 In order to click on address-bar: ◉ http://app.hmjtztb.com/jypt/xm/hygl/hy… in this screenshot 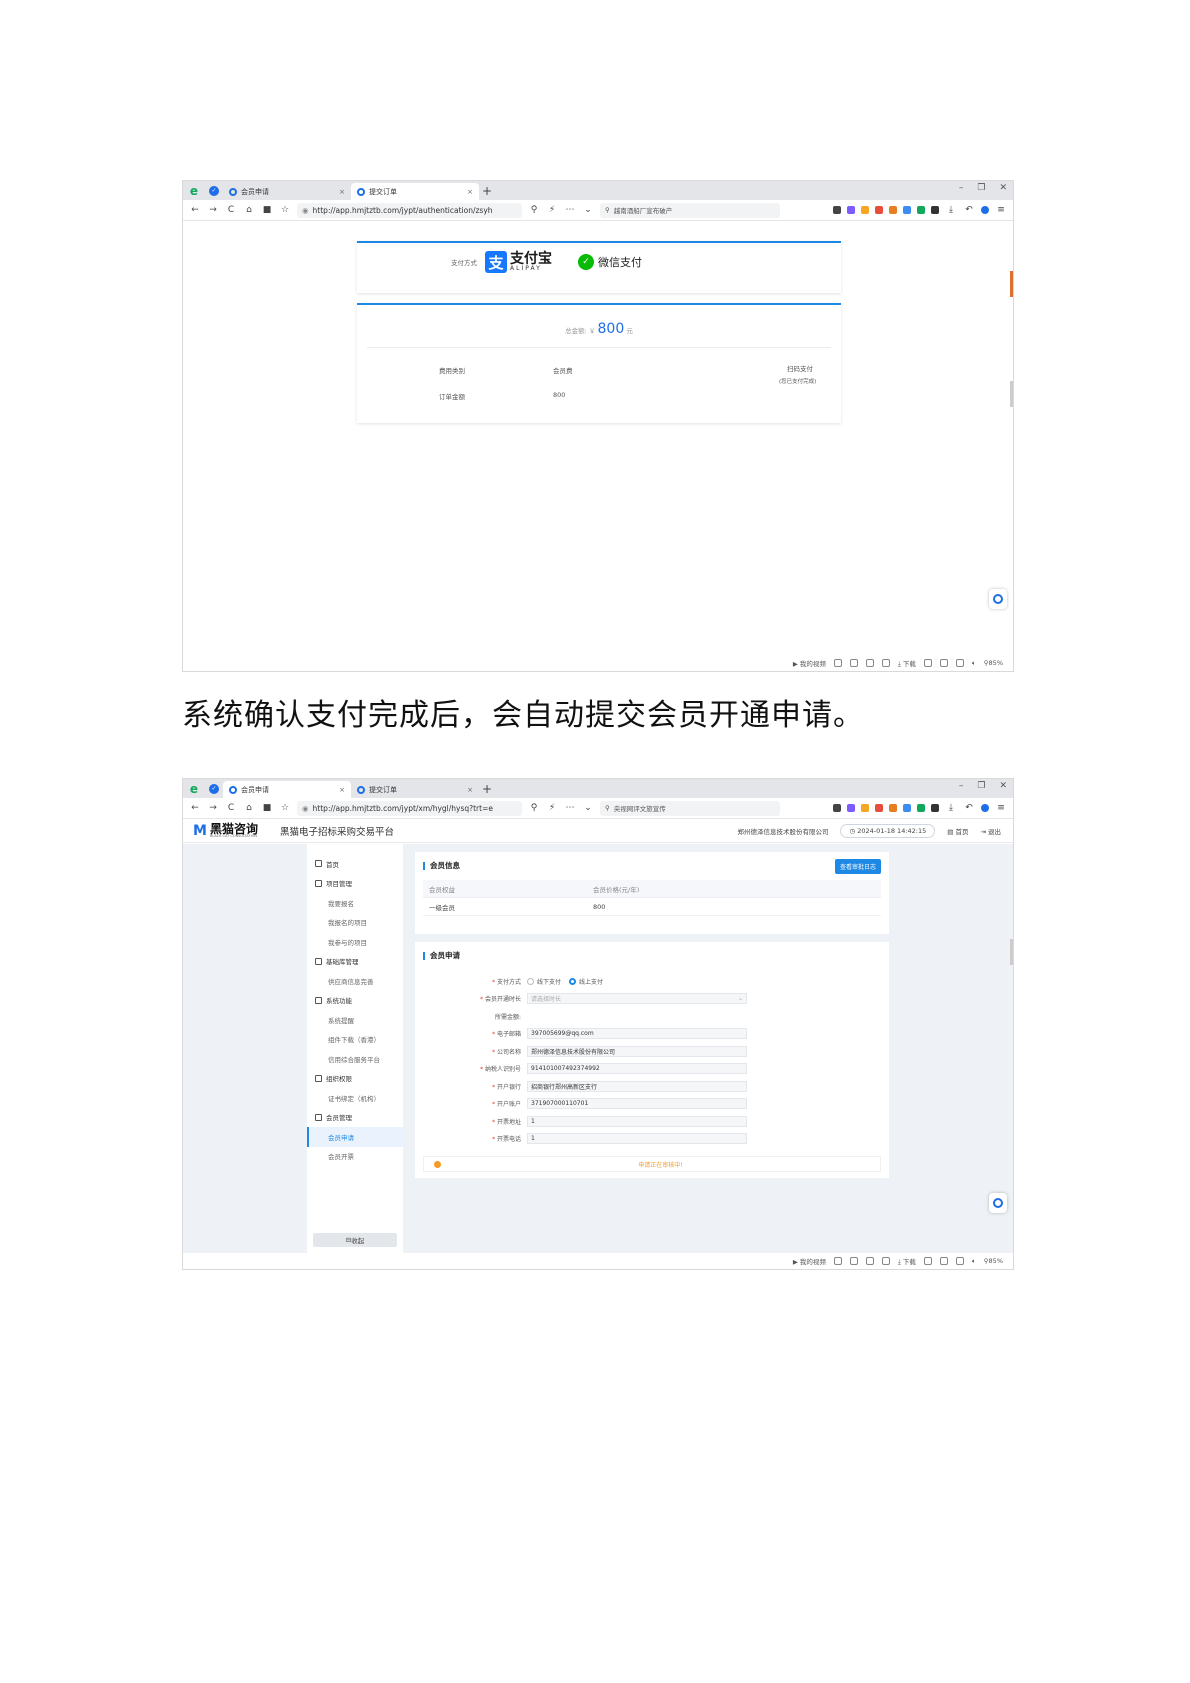, I will do `click(409, 808)`.